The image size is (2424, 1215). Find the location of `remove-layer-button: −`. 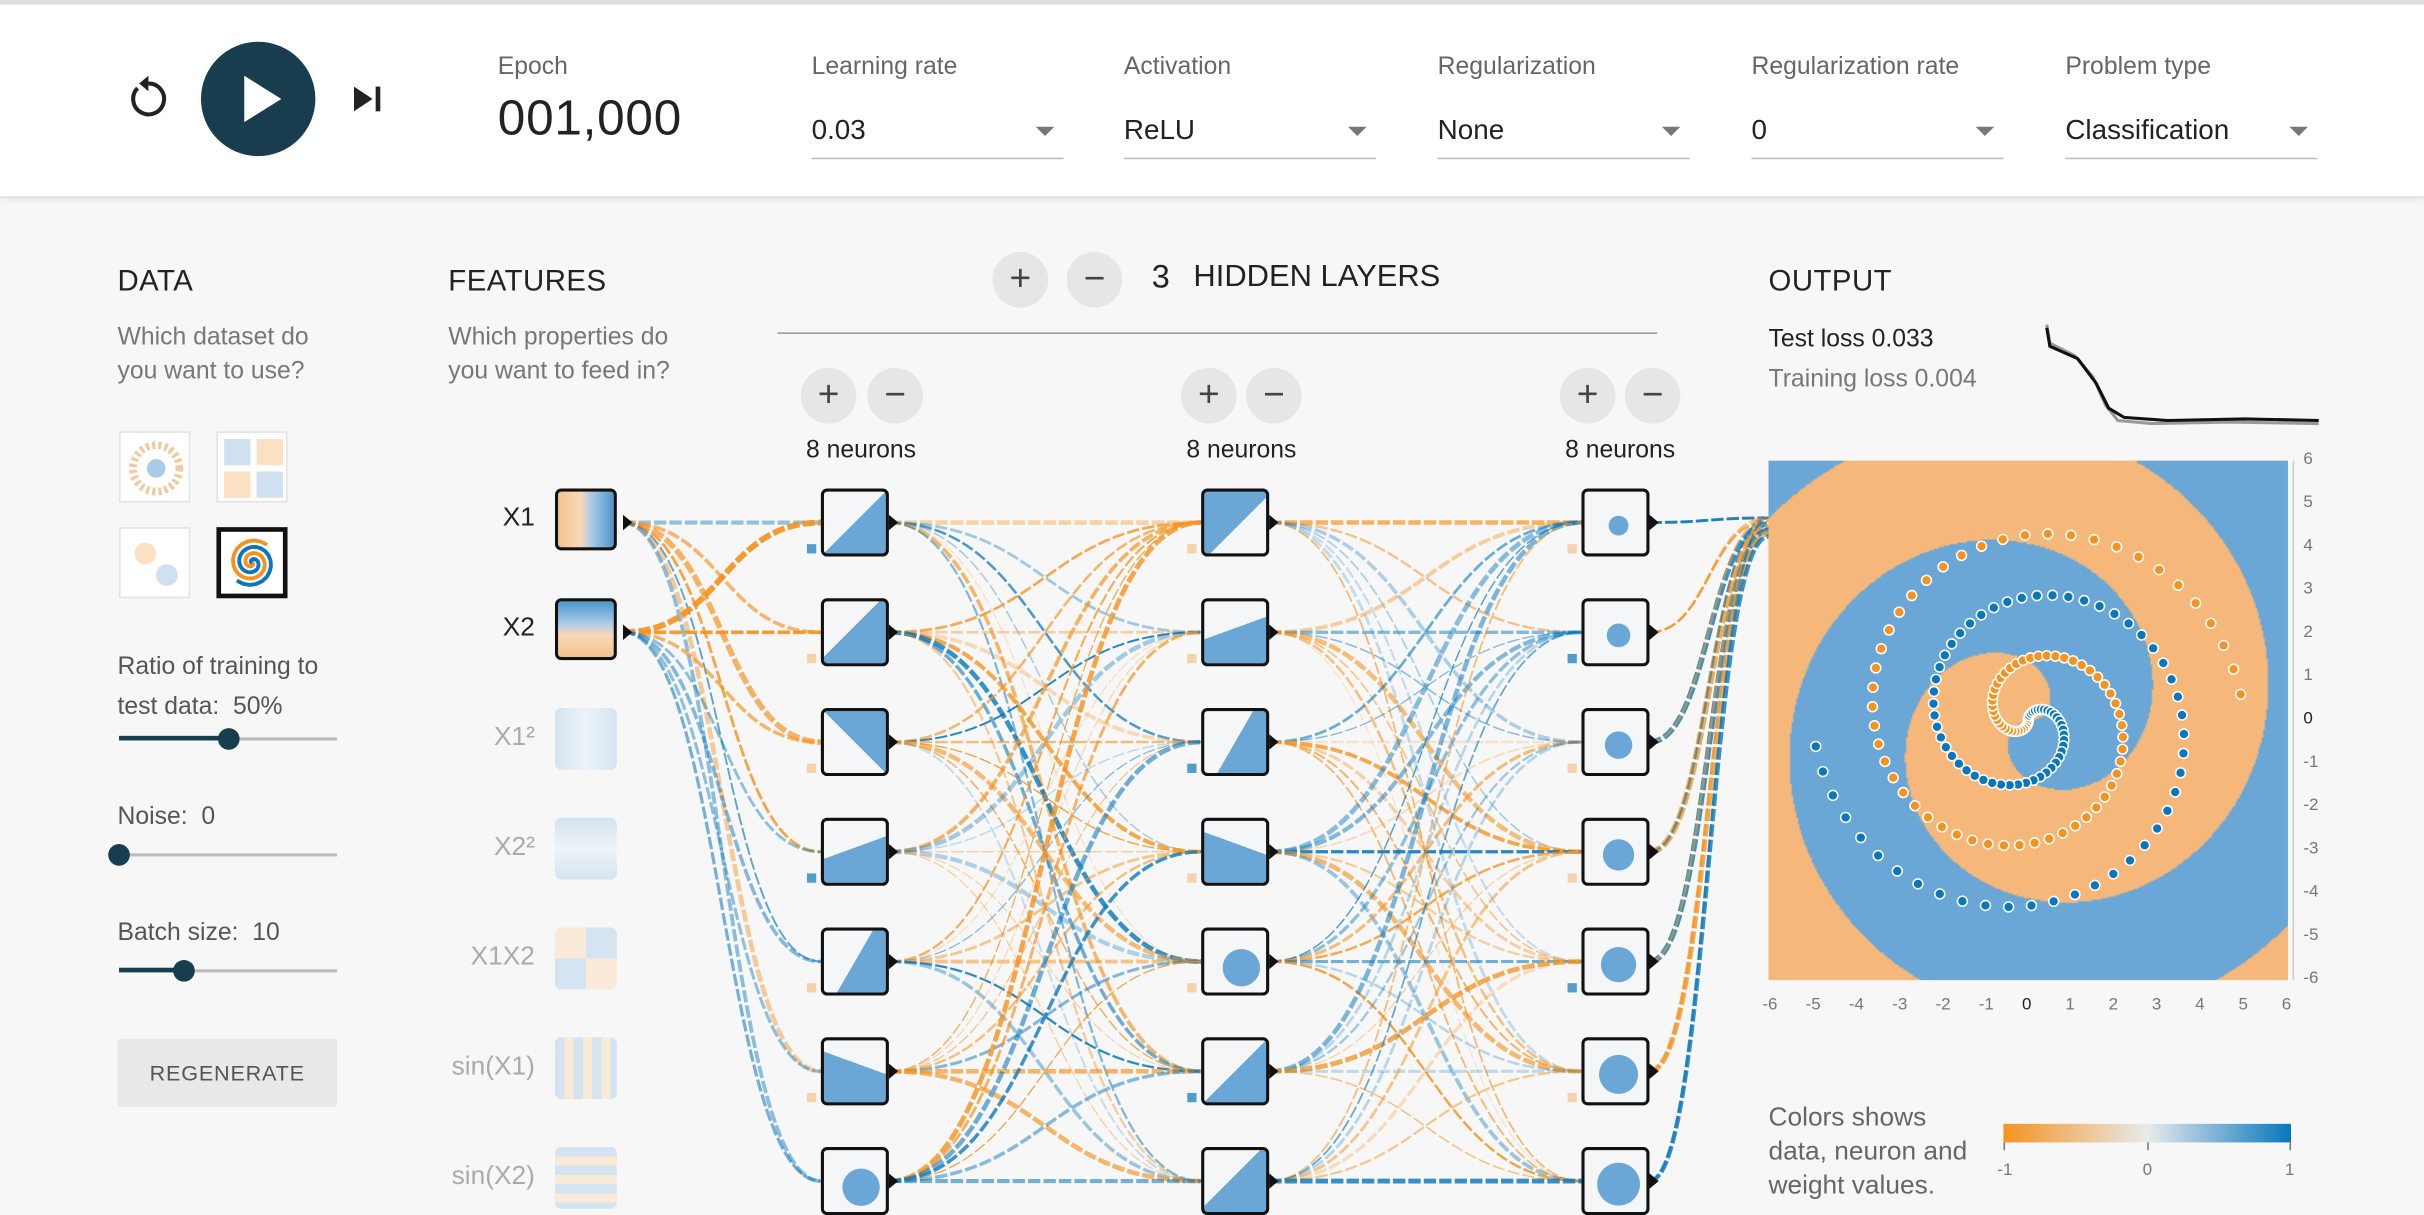

remove-layer-button: − is located at coordinates (1094, 279).